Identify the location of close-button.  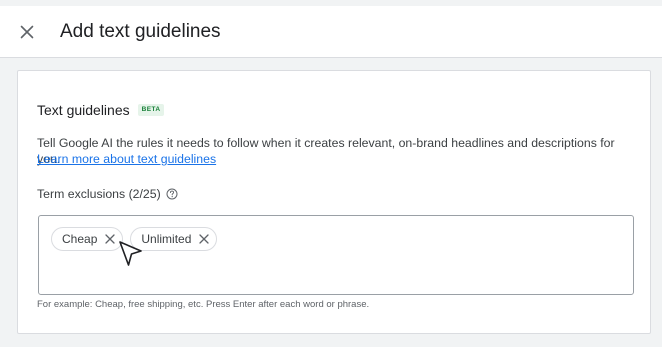
(27, 32).